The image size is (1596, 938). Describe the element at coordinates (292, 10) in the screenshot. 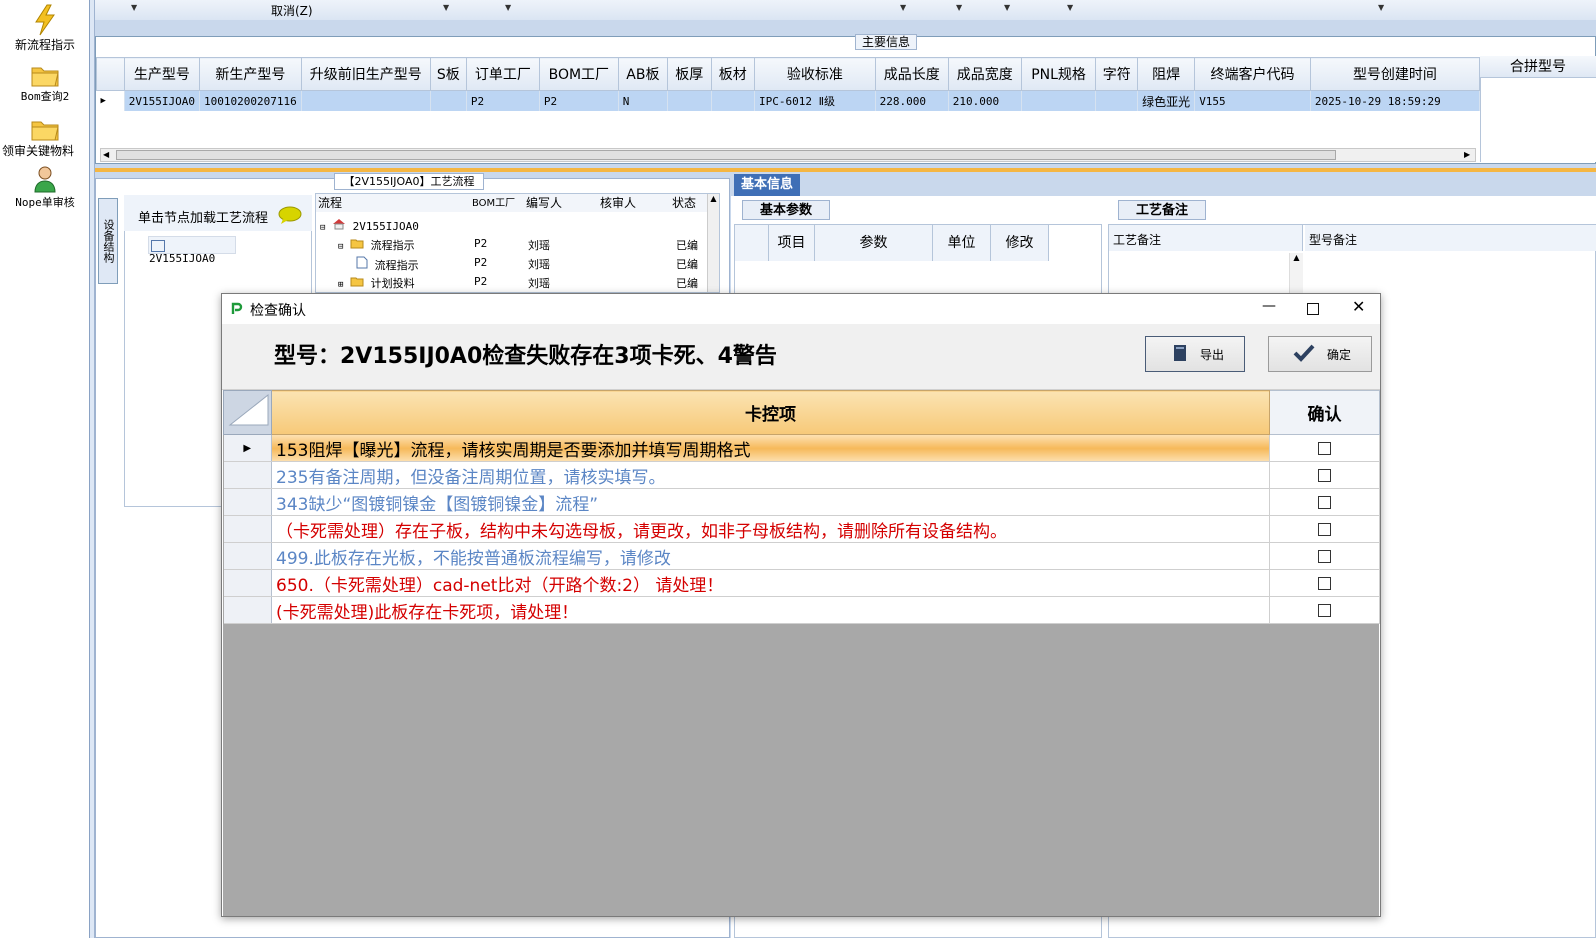

I see `cancel-menu-item: 取消(Z)` at that location.